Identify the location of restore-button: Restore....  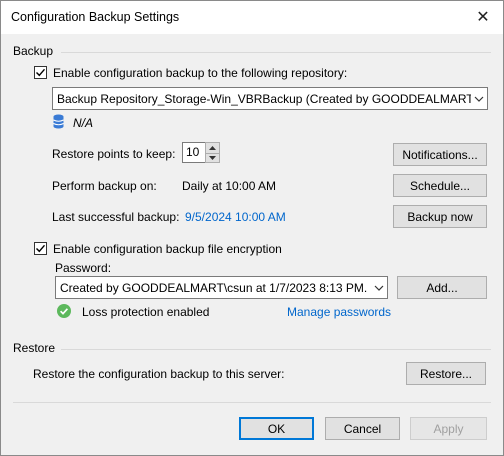
(446, 373).